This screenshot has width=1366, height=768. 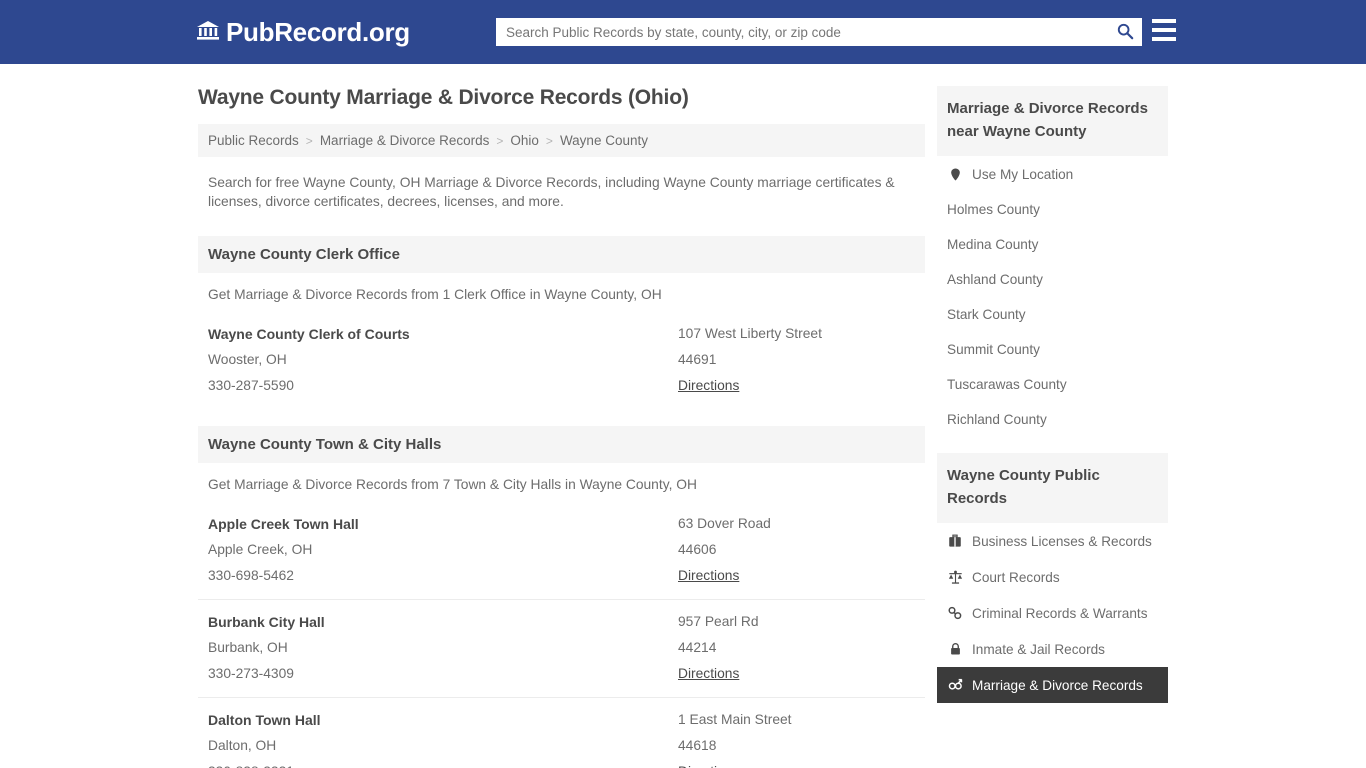 What do you see at coordinates (443, 720) in the screenshot?
I see `listing-name: Dalton Town Hall` at bounding box center [443, 720].